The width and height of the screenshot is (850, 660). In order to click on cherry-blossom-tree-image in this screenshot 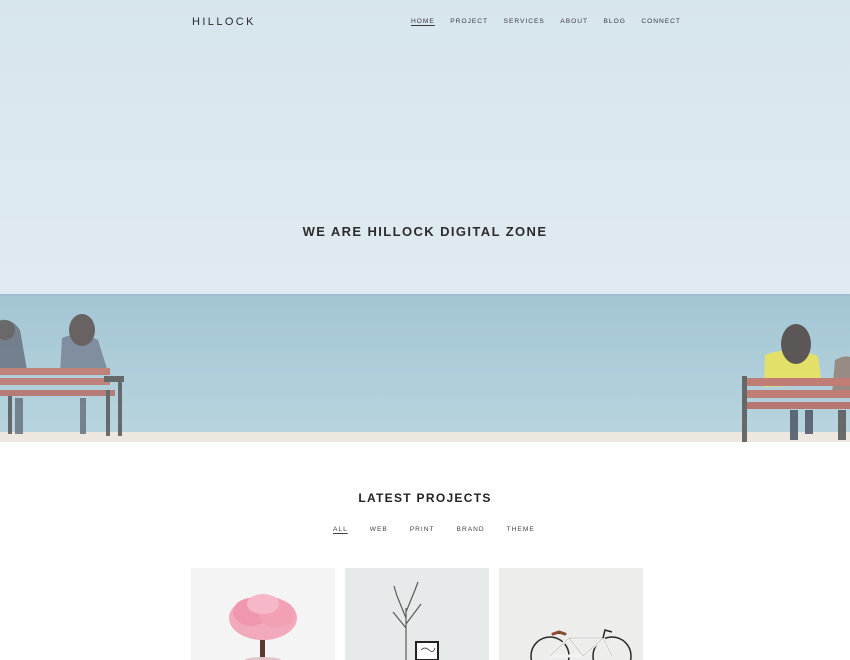, I will do `click(263, 614)`.